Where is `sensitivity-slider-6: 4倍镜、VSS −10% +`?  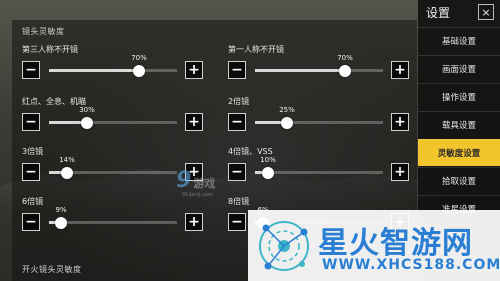
sensitivity-slider-6: 4倍镜、VSS −10% + is located at coordinates (318, 166).